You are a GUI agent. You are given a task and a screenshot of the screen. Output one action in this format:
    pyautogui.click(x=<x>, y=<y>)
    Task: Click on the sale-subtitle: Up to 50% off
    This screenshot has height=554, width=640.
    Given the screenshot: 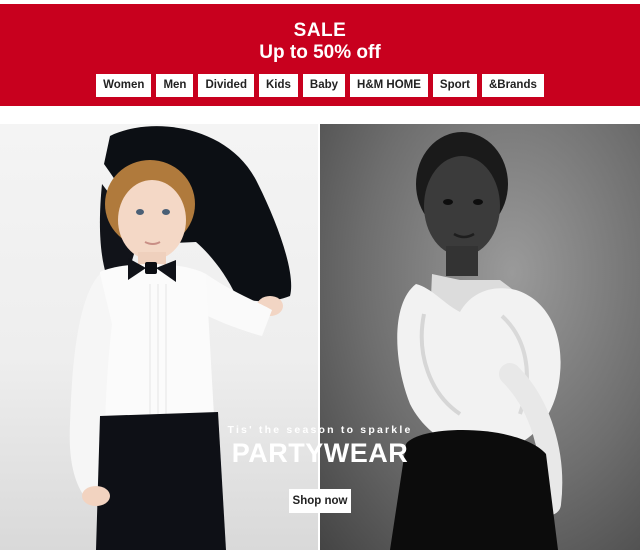 What is the action you would take?
    pyautogui.click(x=320, y=52)
    